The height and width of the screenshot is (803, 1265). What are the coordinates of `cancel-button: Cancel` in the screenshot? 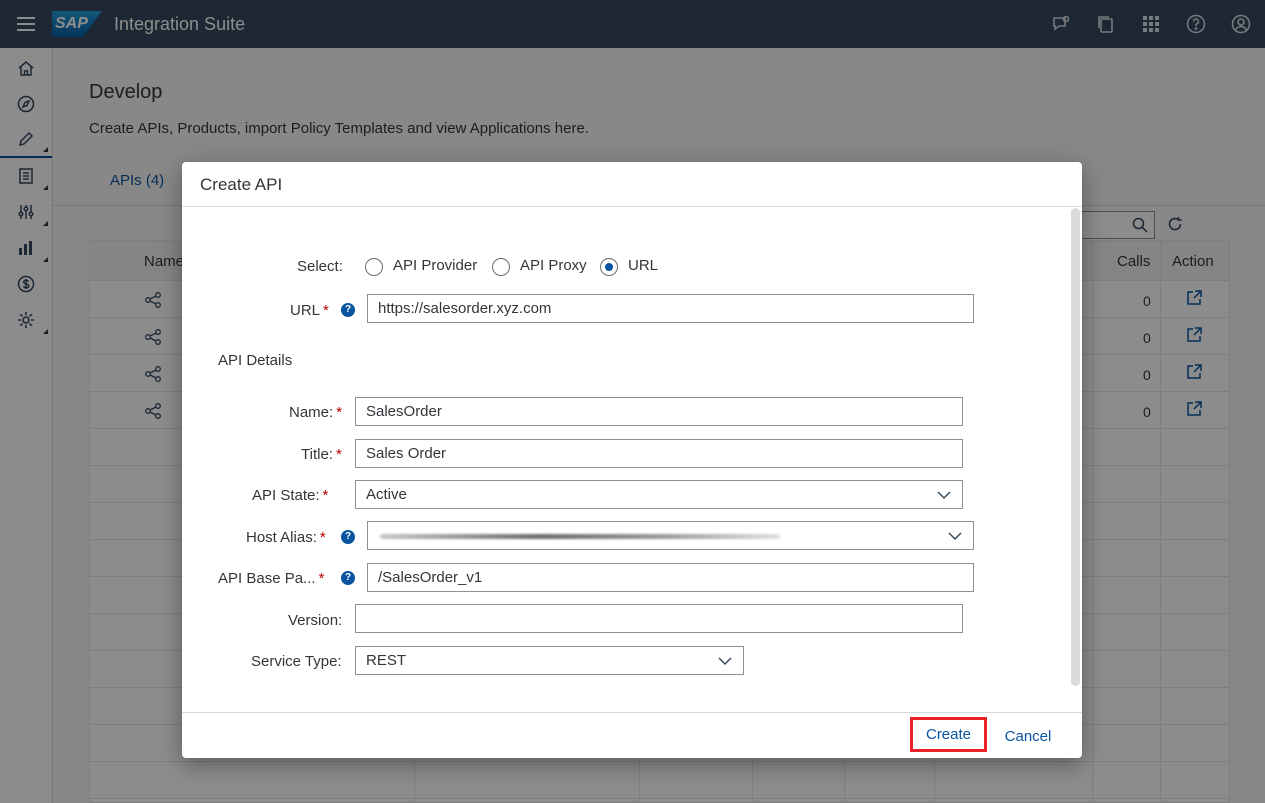 It's located at (1028, 736).